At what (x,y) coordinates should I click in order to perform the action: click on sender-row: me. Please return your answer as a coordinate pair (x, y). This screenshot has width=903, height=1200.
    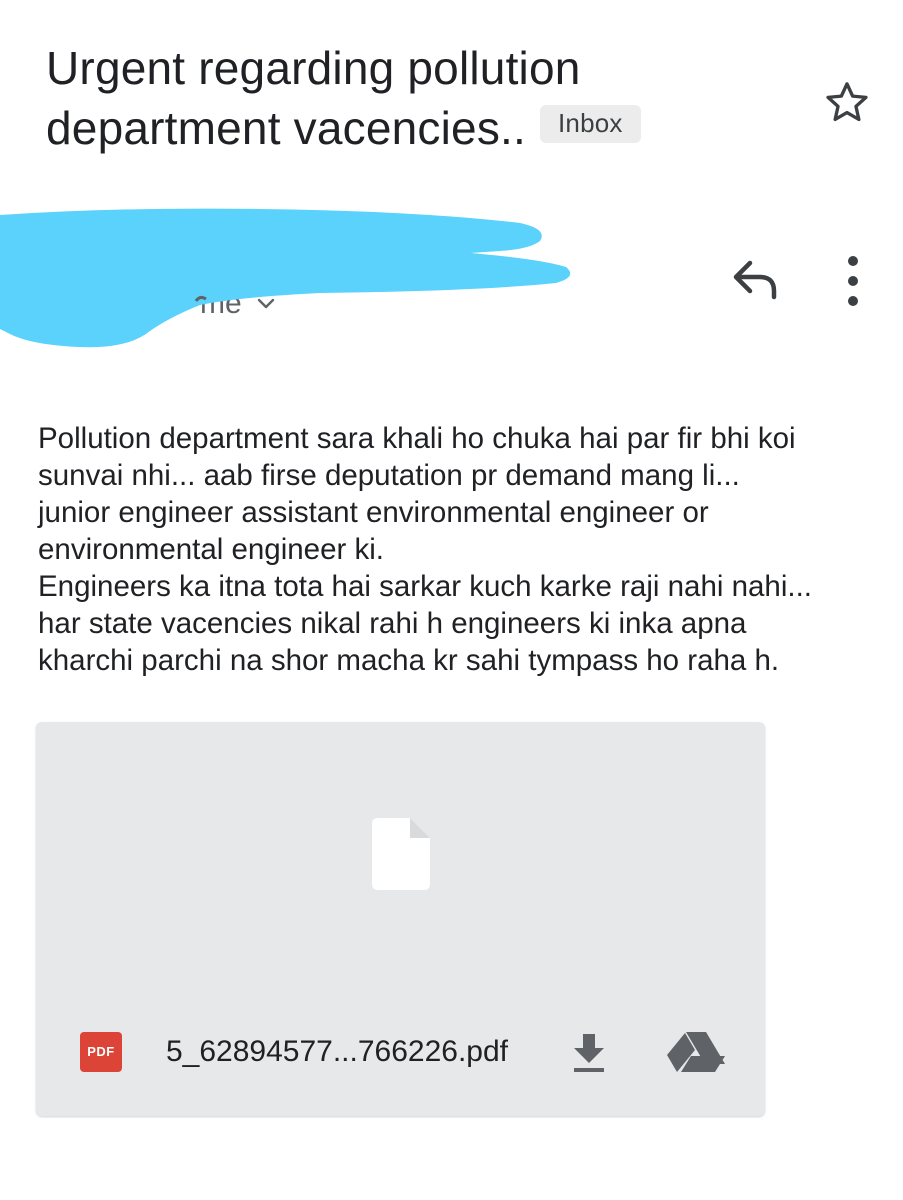
    Looking at the image, I should click on (451, 280).